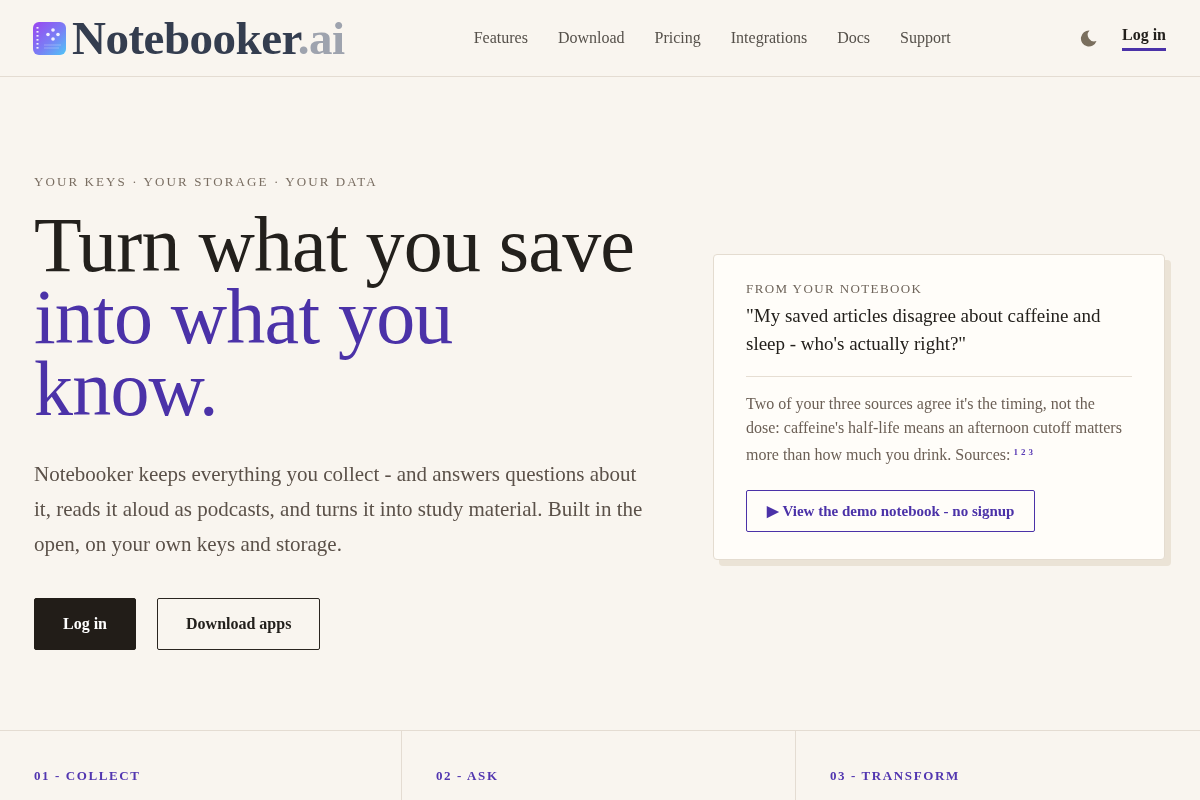 This screenshot has width=1200, height=800. I want to click on download-button: Download apps, so click(239, 624).